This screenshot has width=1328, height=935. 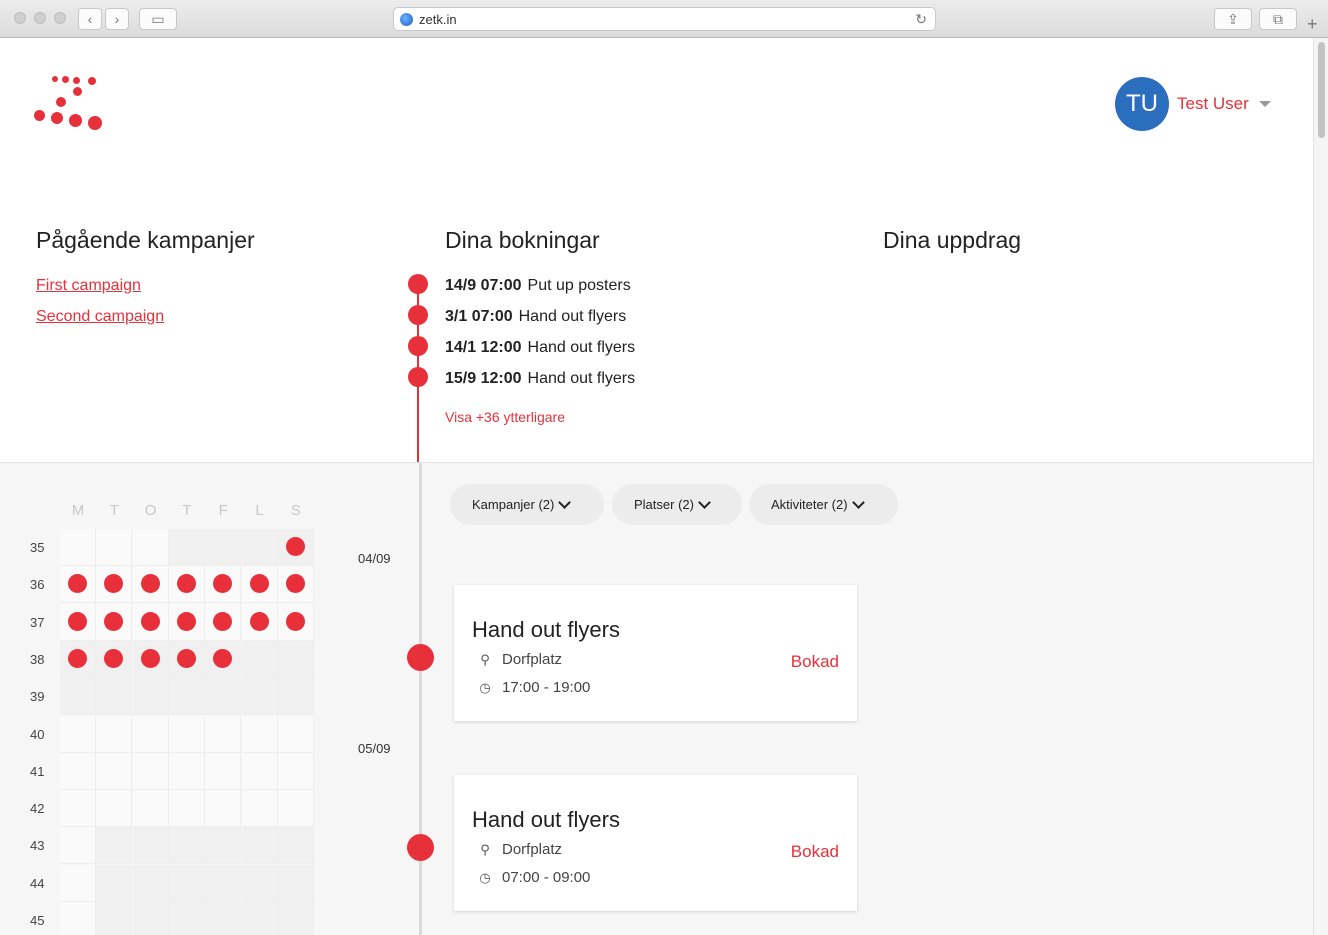 I want to click on zoom-window-button, so click(x=60, y=18).